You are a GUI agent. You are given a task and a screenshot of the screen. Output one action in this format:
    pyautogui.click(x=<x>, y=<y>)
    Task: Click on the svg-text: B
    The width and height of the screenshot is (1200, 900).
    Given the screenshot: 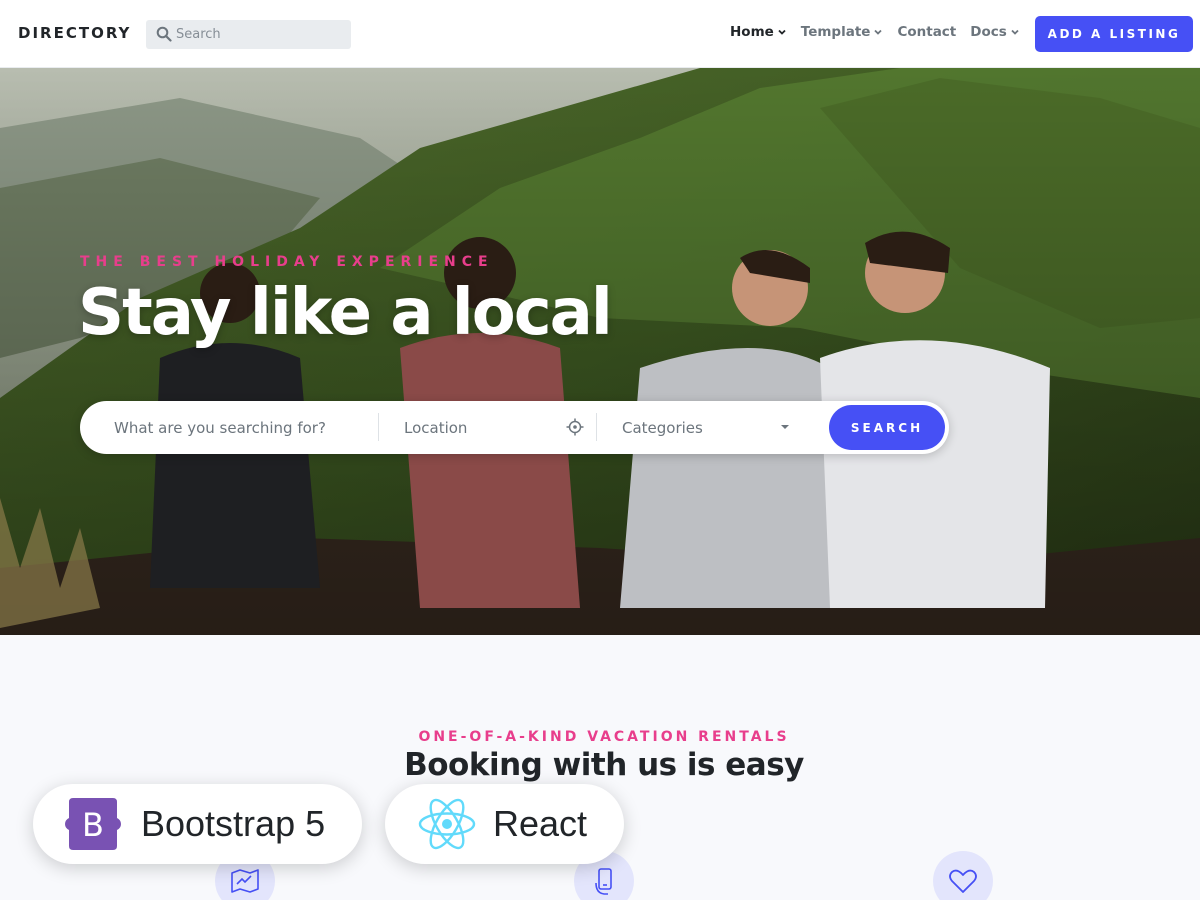 What is the action you would take?
    pyautogui.click(x=93, y=825)
    